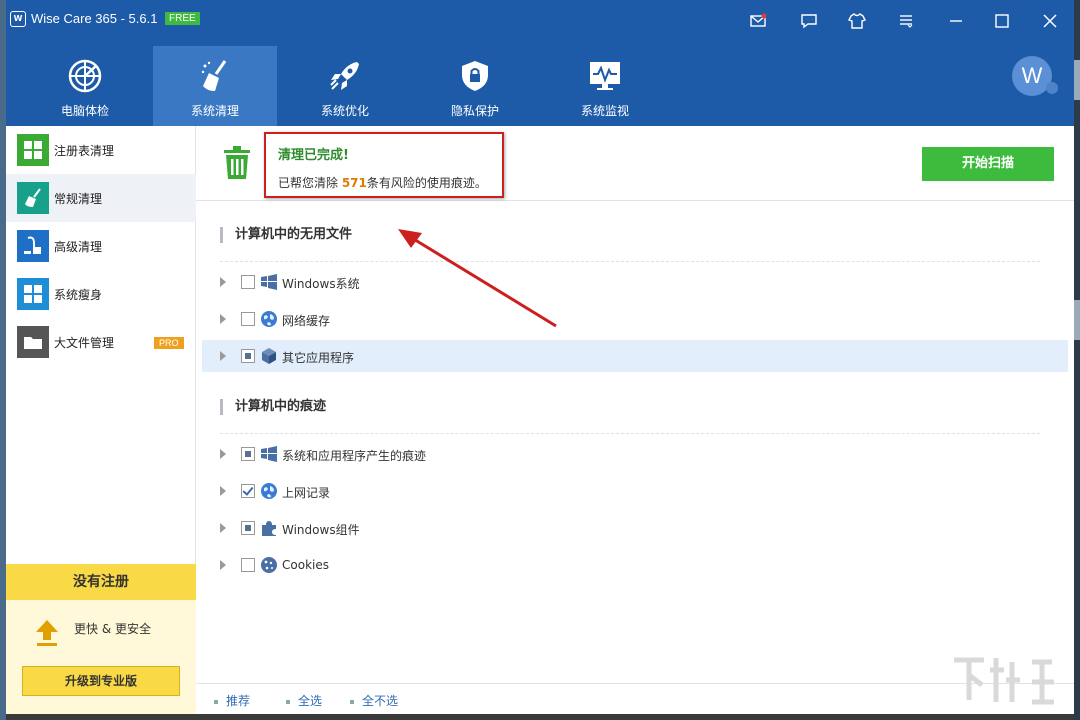  Describe the element at coordinates (232, 700) in the screenshot. I see `recommend-link: 推荐` at that location.